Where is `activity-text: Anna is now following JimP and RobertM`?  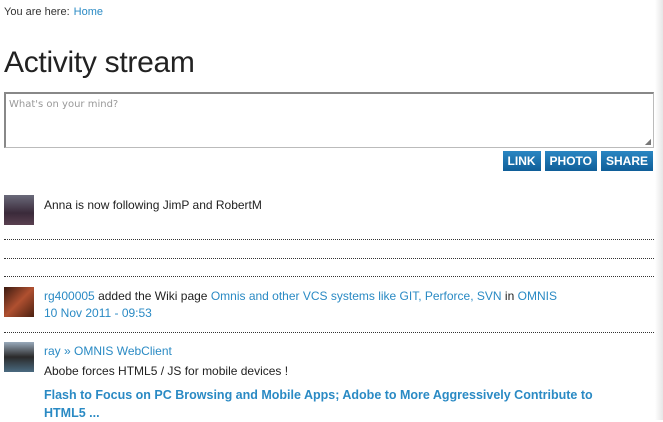 activity-text: Anna is now following JimP and RobertM is located at coordinates (153, 205).